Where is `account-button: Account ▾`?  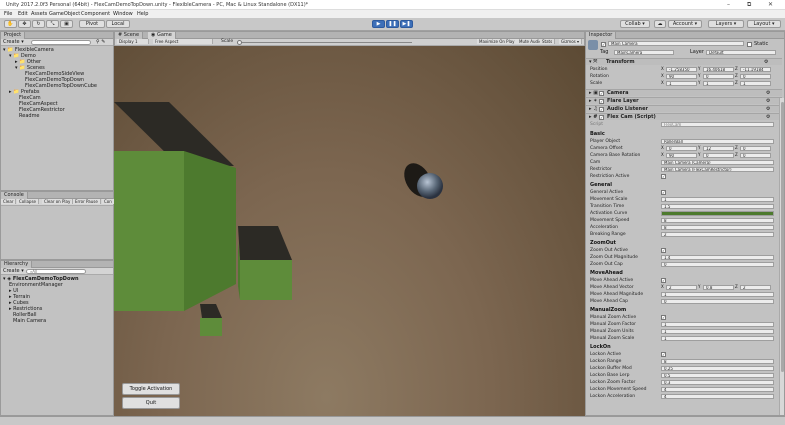 account-button: Account ▾ is located at coordinates (685, 24).